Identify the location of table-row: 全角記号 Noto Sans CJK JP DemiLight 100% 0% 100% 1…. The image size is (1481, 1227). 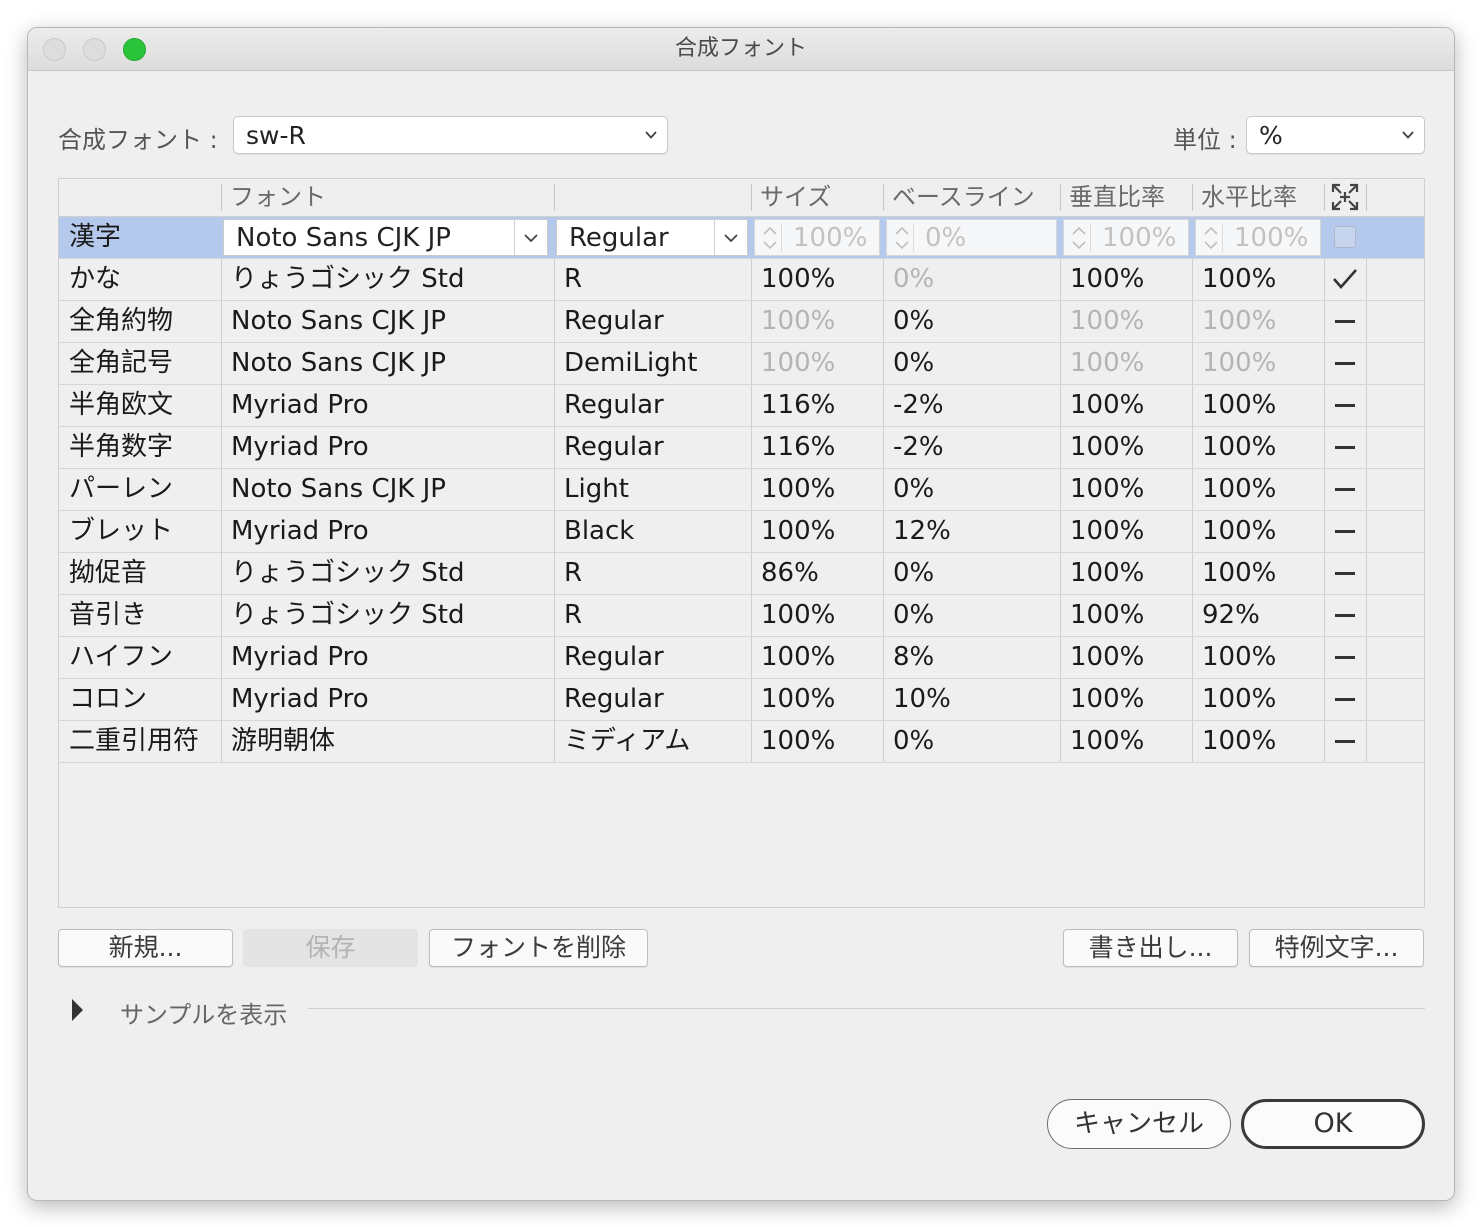
(741, 364).